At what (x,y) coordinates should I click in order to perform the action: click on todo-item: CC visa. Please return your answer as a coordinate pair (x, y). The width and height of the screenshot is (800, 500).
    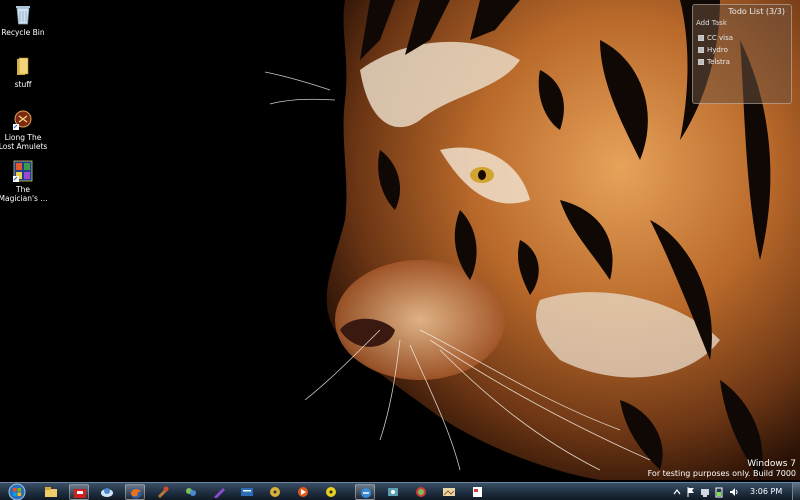
    Looking at the image, I should click on (715, 38).